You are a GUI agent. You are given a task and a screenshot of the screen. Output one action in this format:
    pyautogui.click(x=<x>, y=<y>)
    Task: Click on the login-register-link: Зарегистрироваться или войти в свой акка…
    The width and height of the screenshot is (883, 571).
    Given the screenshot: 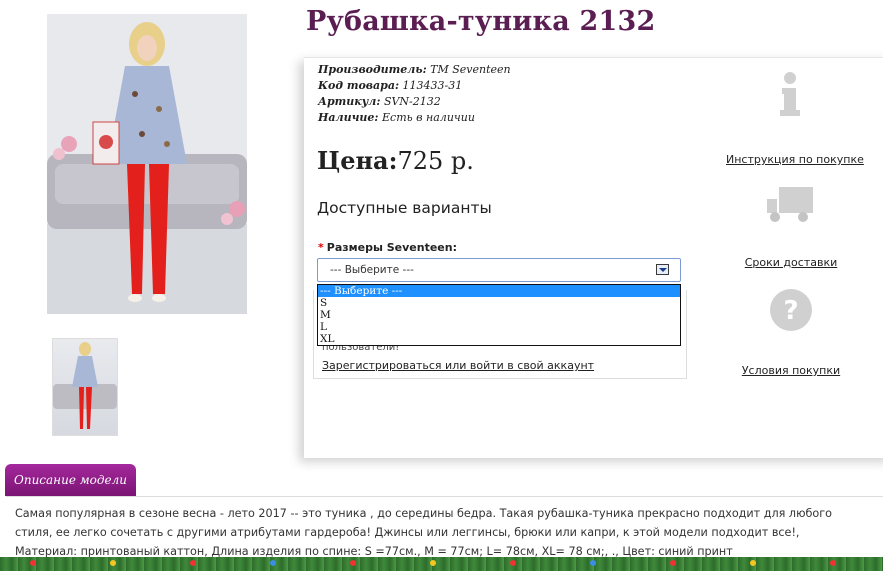 What is the action you would take?
    pyautogui.click(x=458, y=365)
    